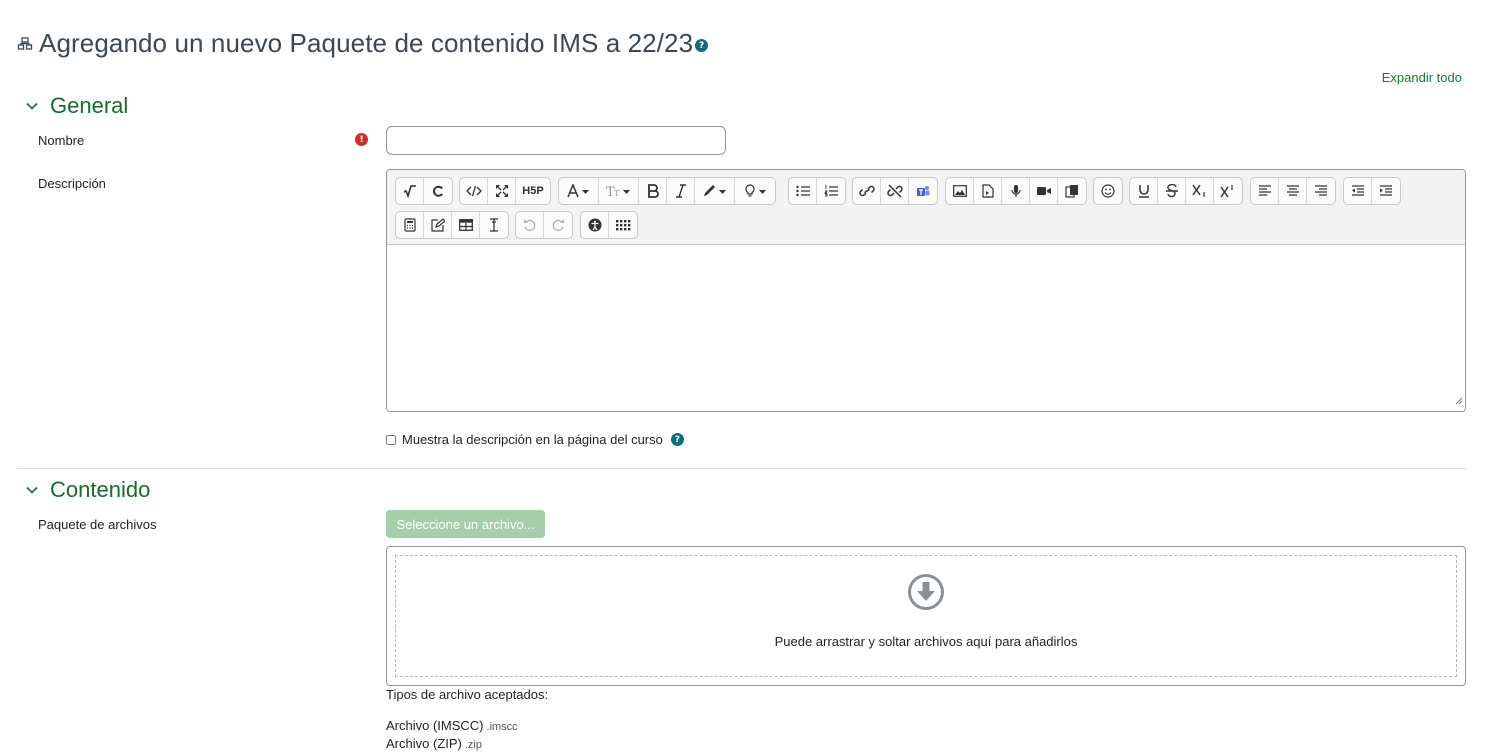  I want to click on accessibility-icon, so click(595, 225).